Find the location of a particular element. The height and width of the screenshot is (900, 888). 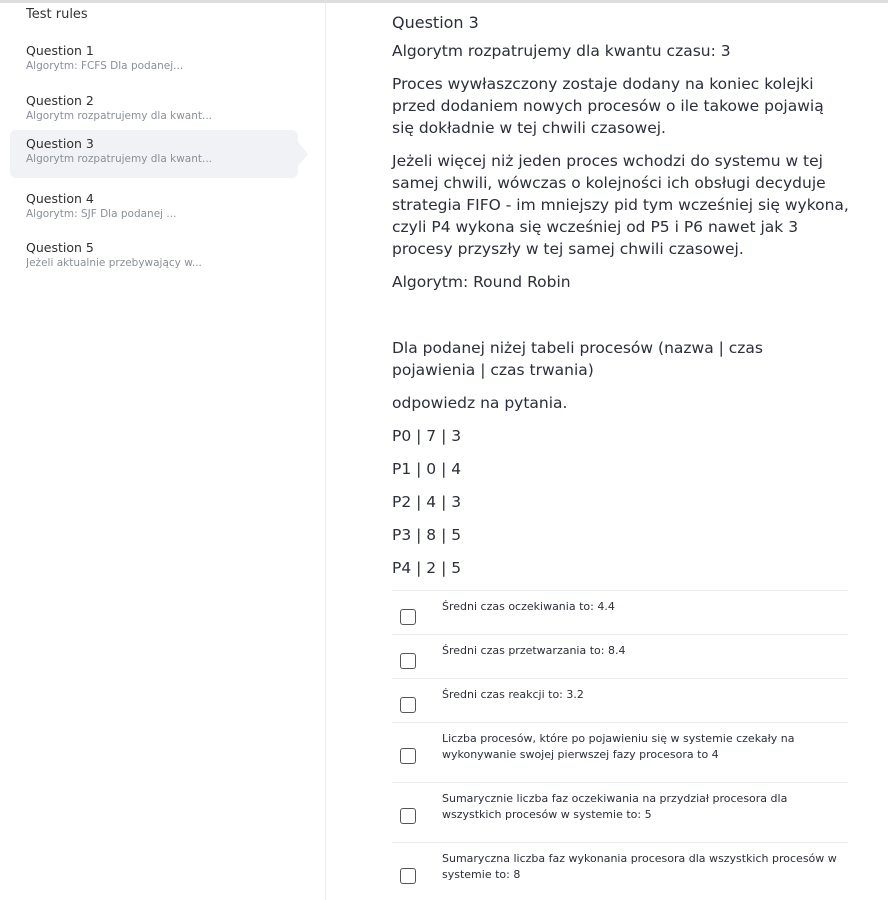

question-paragraph: Algorytm: Round Robin is located at coordinates (481, 282).